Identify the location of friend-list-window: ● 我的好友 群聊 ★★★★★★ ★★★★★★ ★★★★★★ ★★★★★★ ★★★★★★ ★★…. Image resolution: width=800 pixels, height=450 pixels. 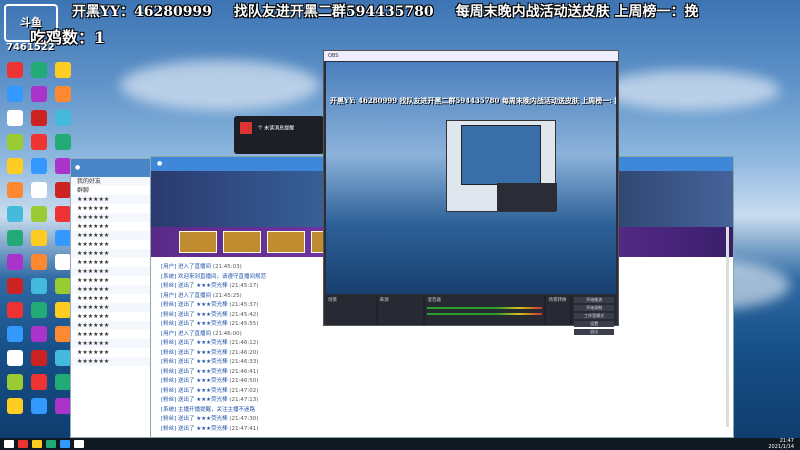
(114, 298).